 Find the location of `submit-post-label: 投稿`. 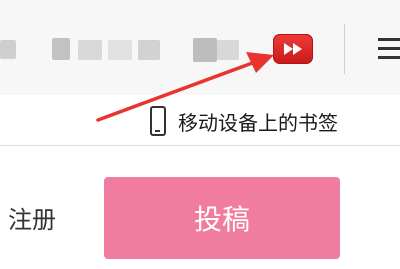

submit-post-label: 投稿 is located at coordinates (221, 219).